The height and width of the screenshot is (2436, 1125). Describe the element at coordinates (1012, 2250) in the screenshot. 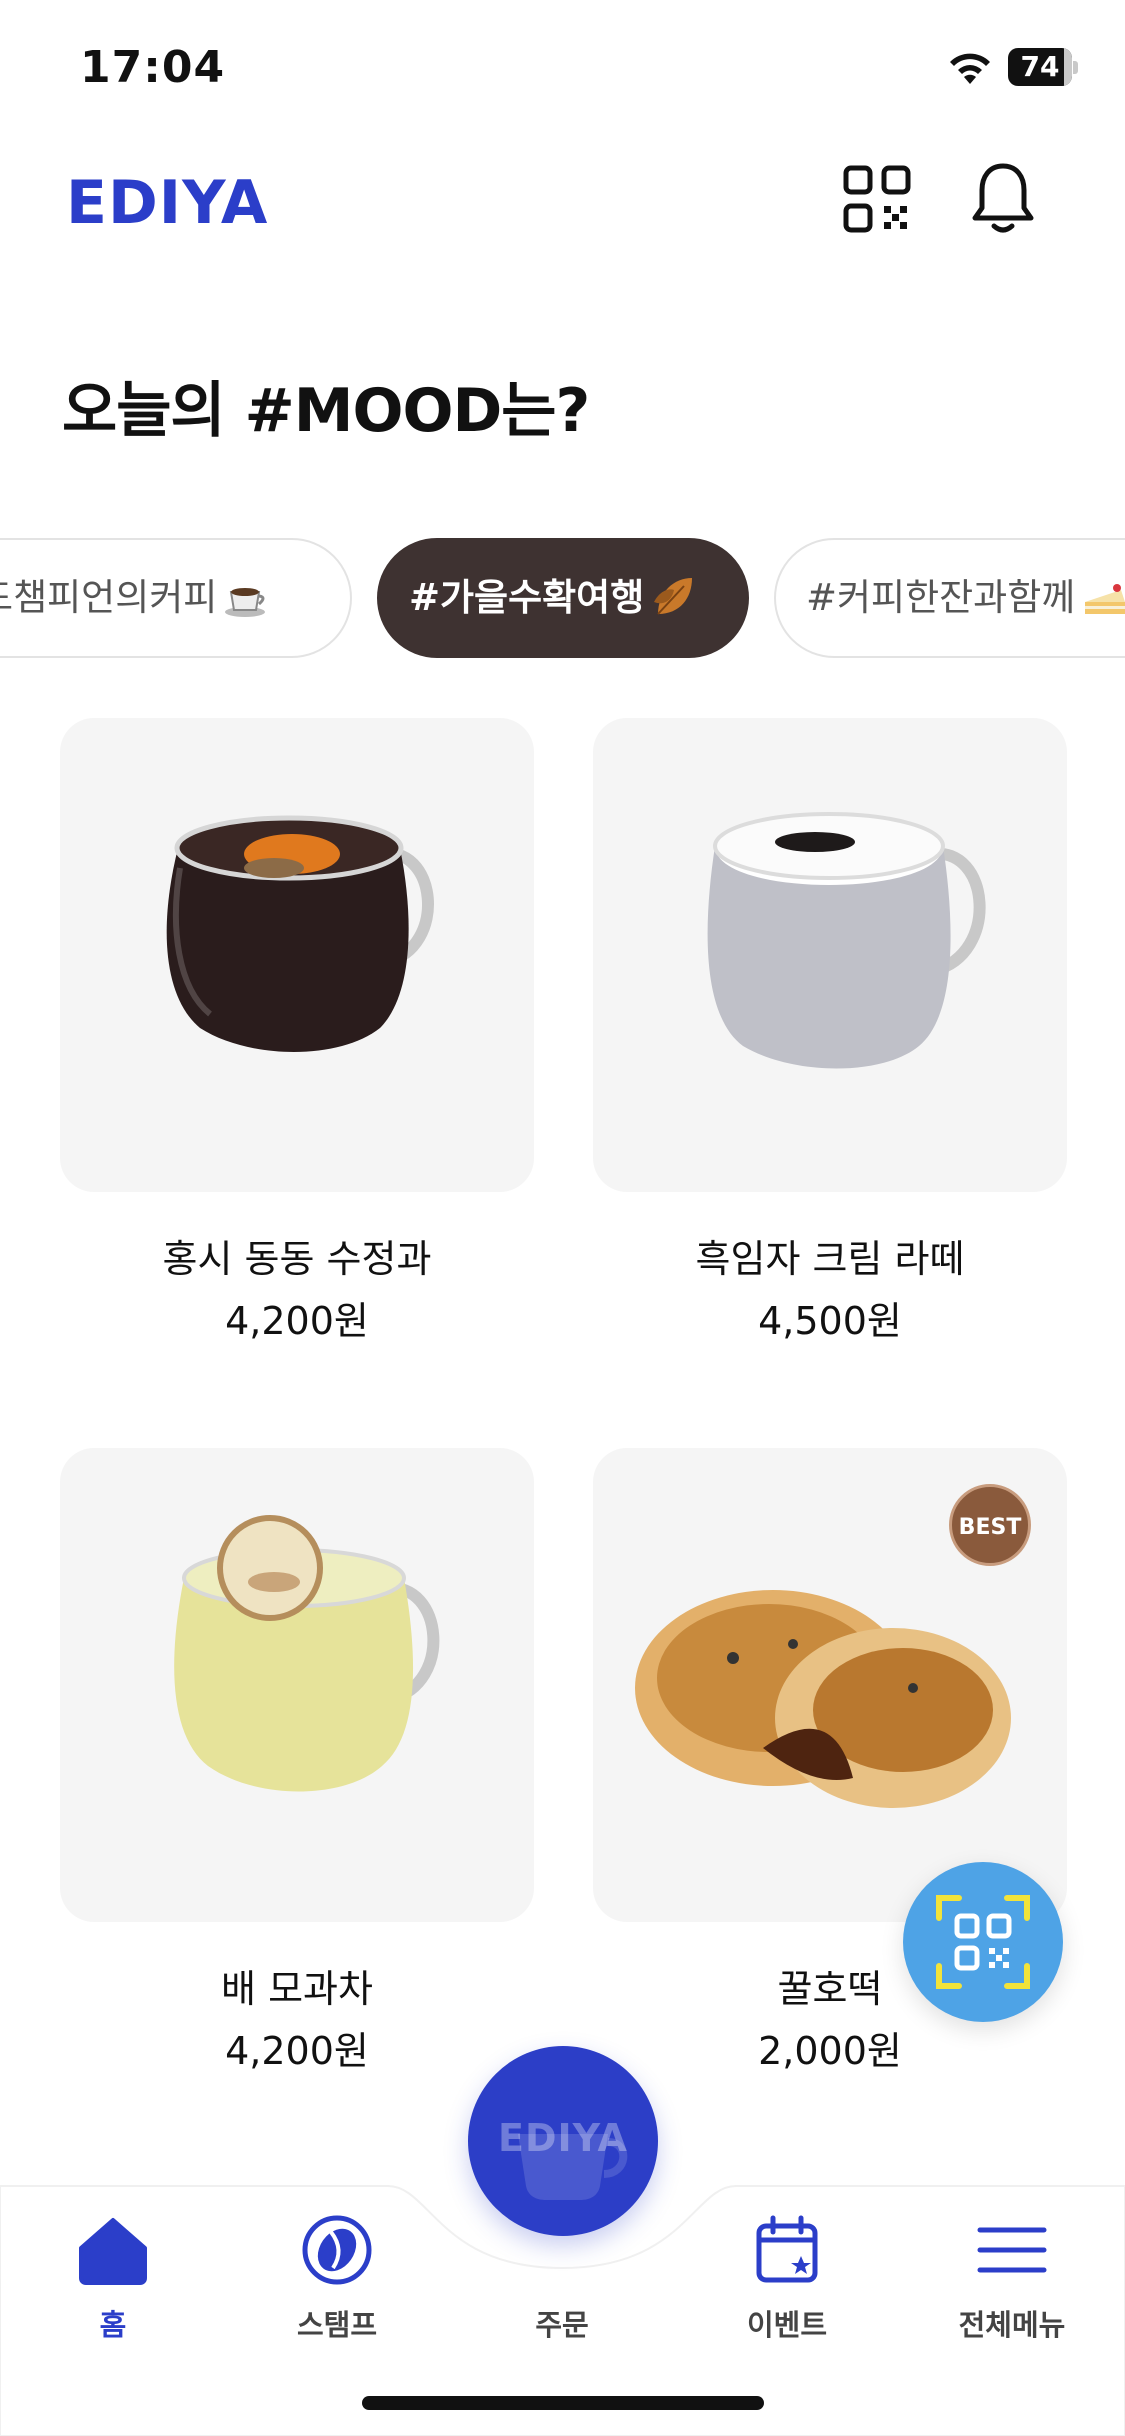

I see `menu-icon` at that location.